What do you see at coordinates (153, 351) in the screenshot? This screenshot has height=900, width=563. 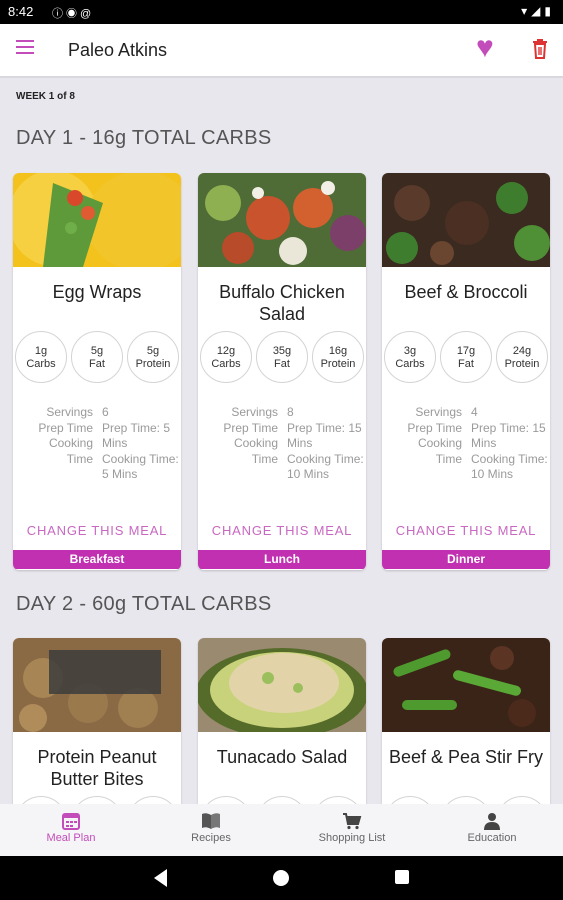 I see `protein-value: 5g` at bounding box center [153, 351].